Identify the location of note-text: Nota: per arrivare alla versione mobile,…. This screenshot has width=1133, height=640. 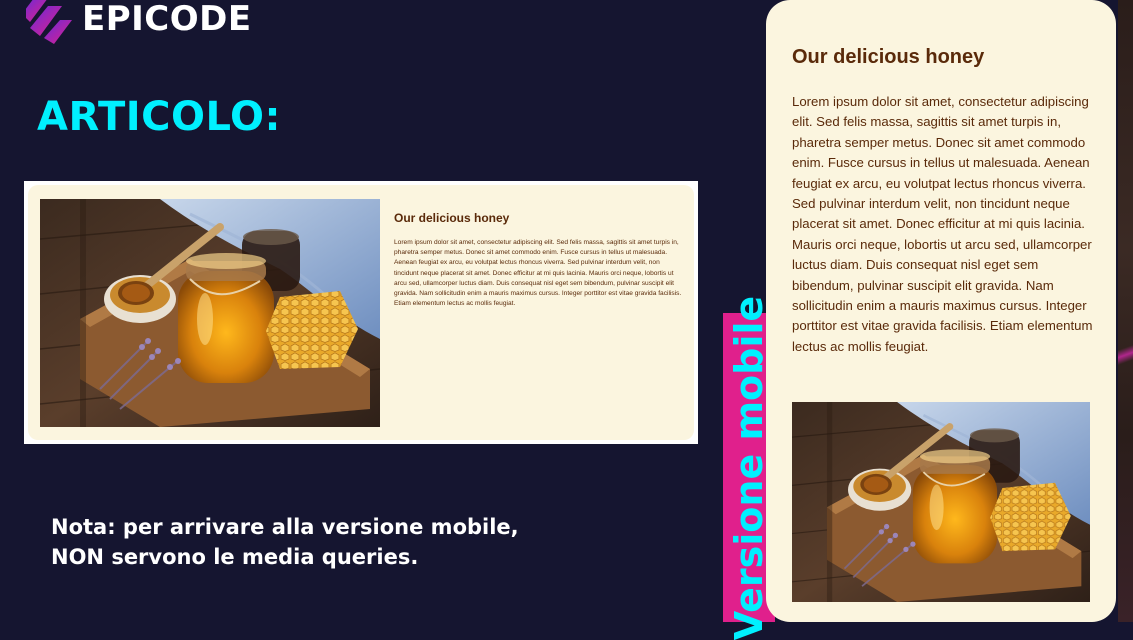
(285, 542).